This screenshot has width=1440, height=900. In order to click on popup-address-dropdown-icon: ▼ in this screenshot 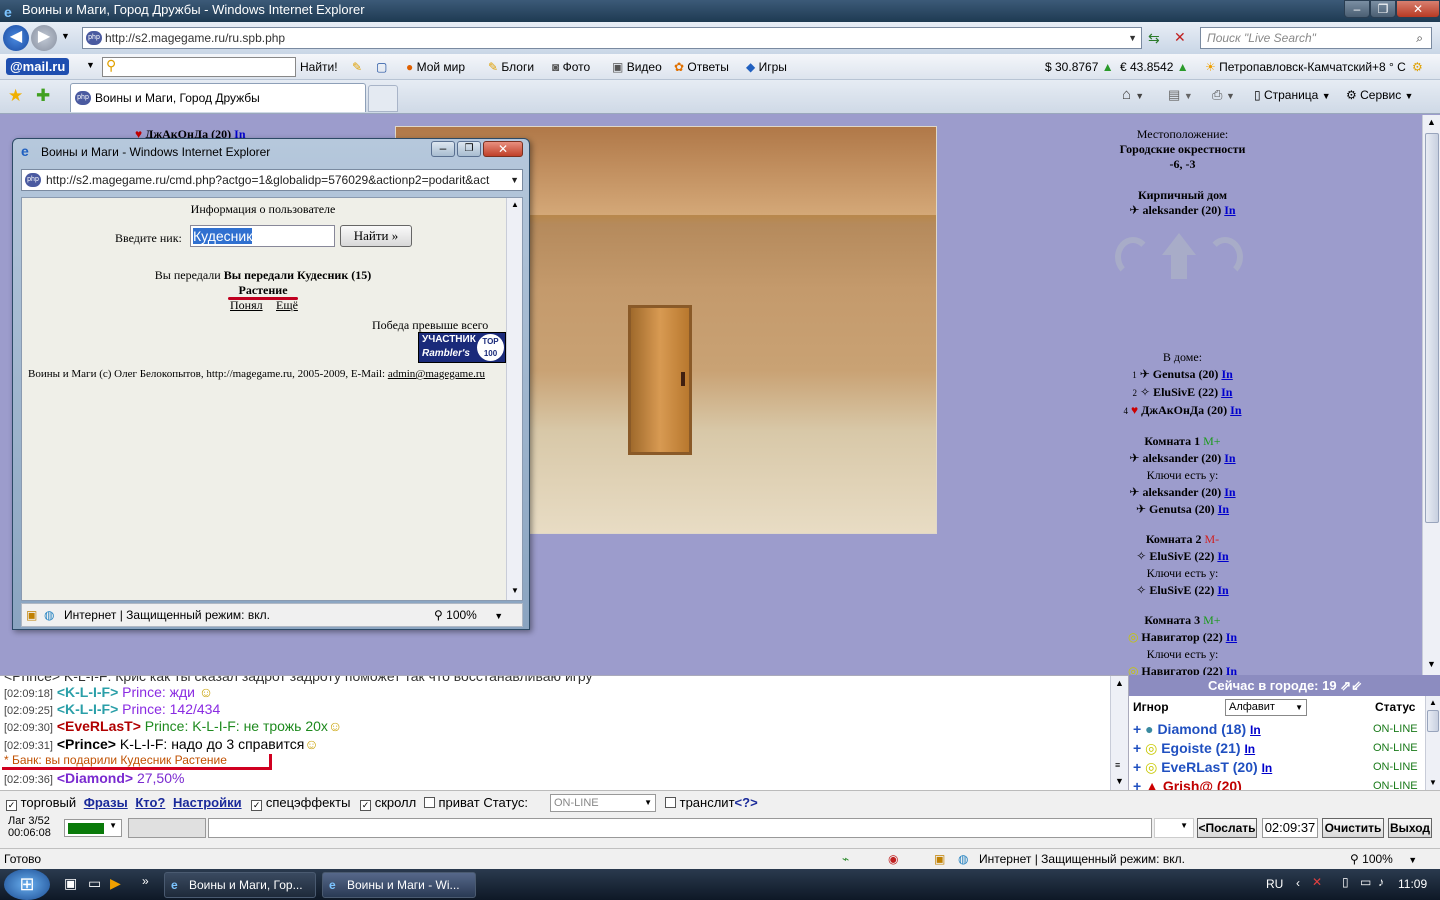, I will do `click(513, 180)`.